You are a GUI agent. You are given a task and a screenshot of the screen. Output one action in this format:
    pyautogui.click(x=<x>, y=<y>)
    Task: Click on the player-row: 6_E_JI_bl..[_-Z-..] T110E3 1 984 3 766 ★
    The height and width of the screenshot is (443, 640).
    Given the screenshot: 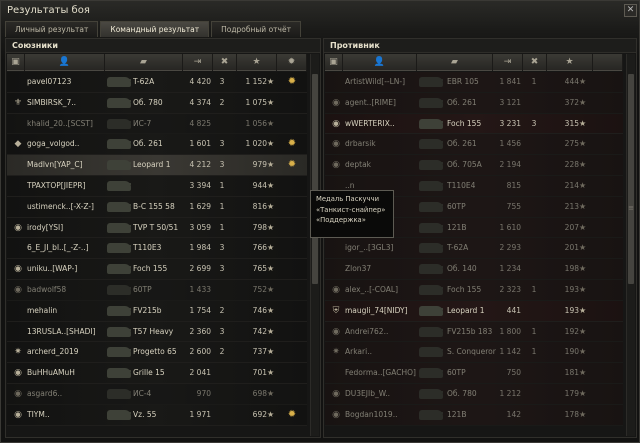 What is the action you would take?
    pyautogui.click(x=157, y=249)
    